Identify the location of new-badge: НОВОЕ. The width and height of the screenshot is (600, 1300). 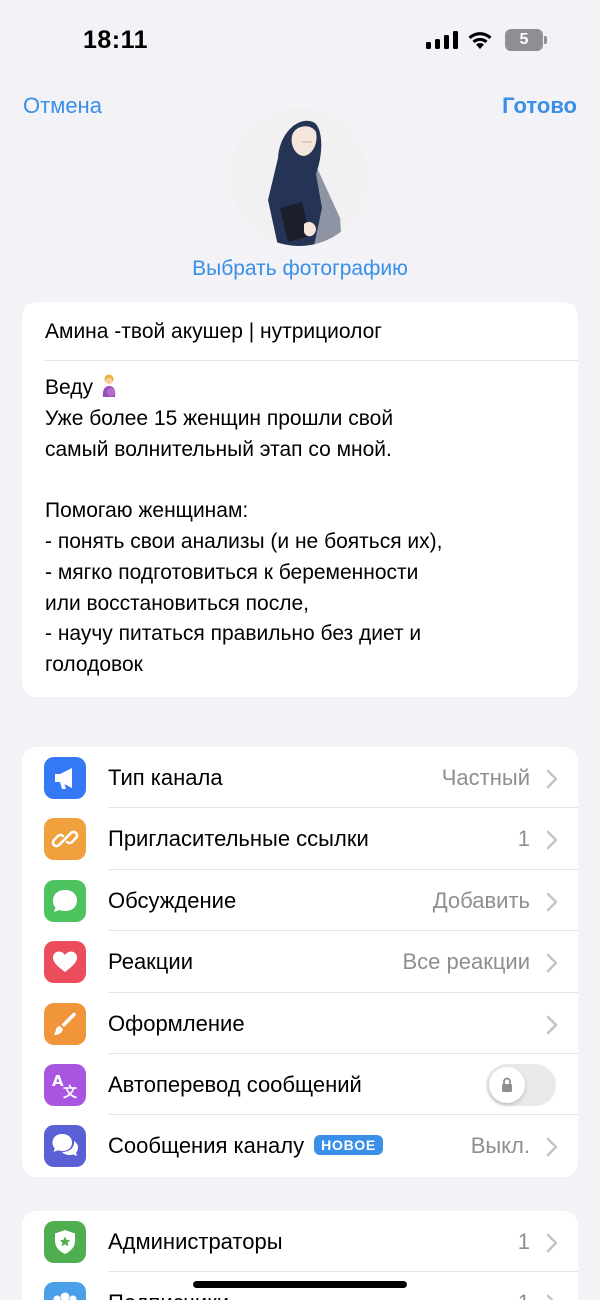
(349, 1145).